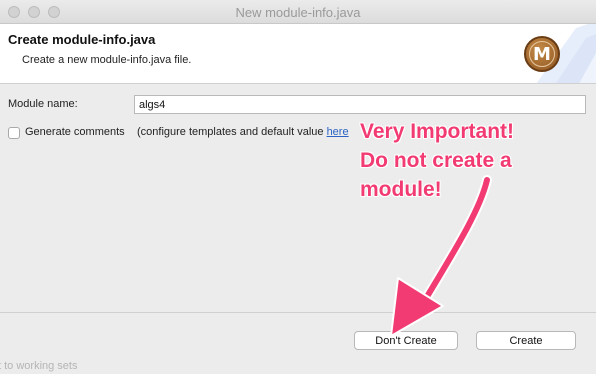 The image size is (596, 374). I want to click on annotation-line-3: module!, so click(401, 189).